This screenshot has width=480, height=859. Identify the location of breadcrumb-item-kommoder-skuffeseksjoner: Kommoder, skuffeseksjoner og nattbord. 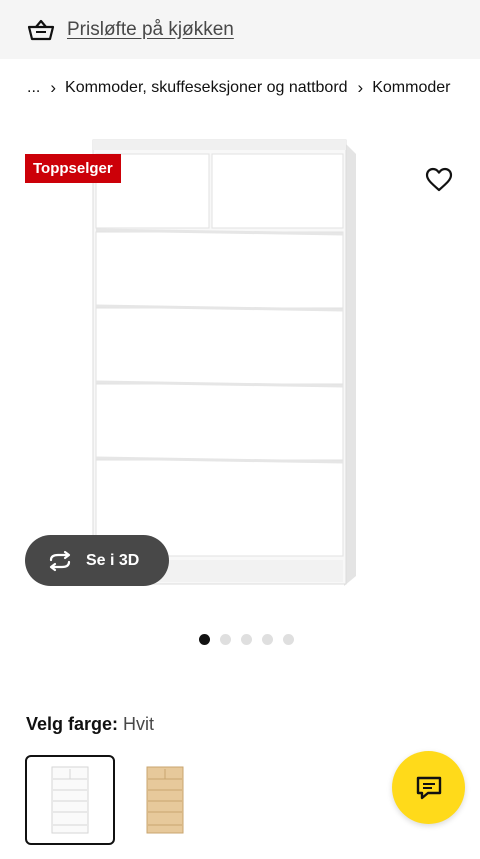
(206, 88).